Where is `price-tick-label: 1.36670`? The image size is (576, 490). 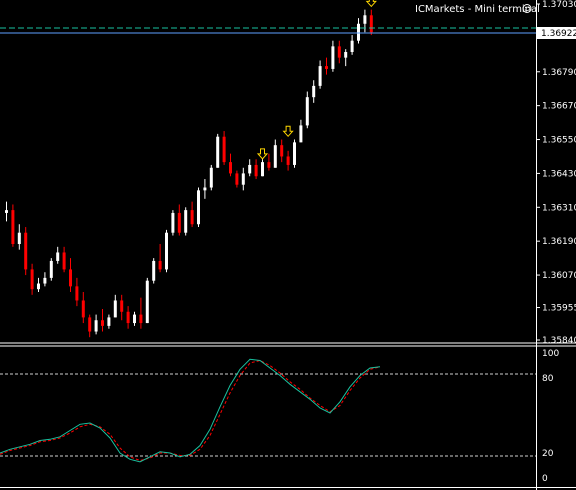
price-tick-label: 1.36670 is located at coordinates (559, 107).